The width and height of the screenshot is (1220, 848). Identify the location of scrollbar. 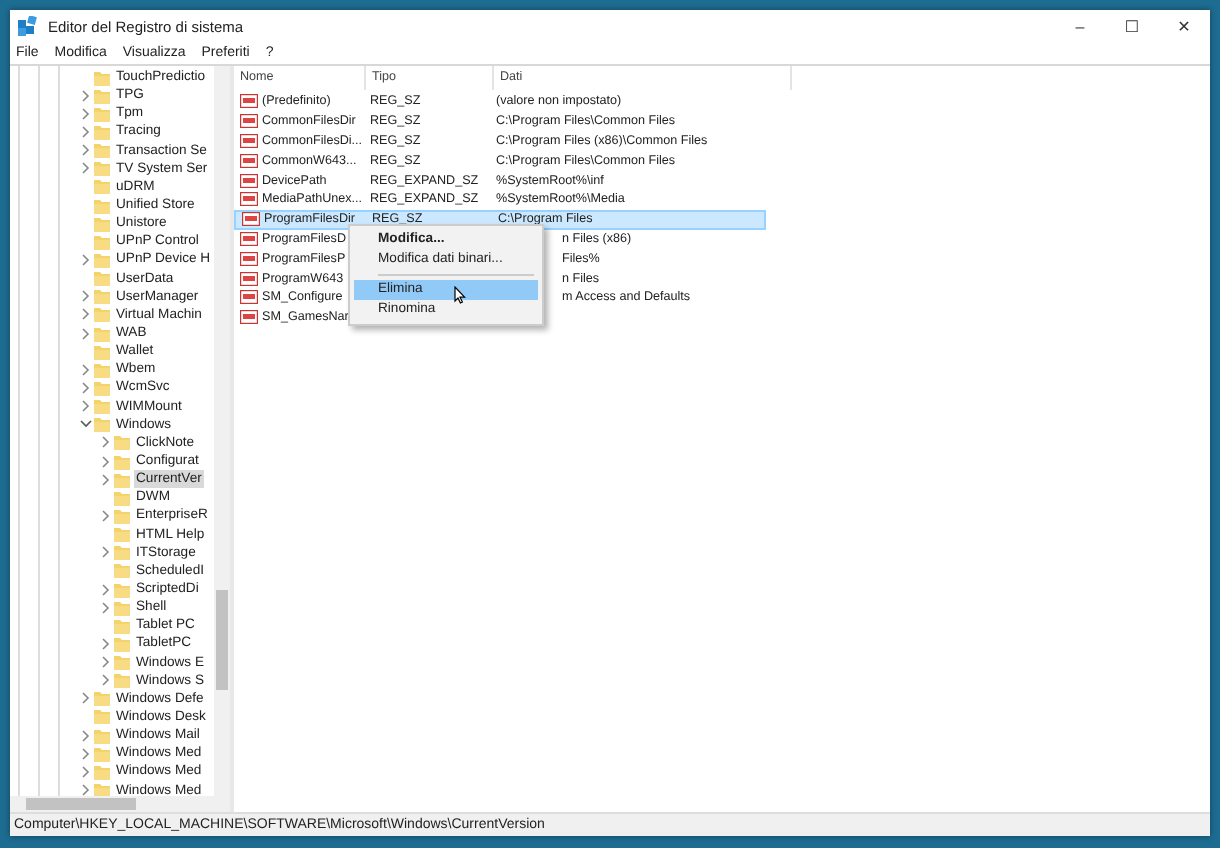
(222, 431).